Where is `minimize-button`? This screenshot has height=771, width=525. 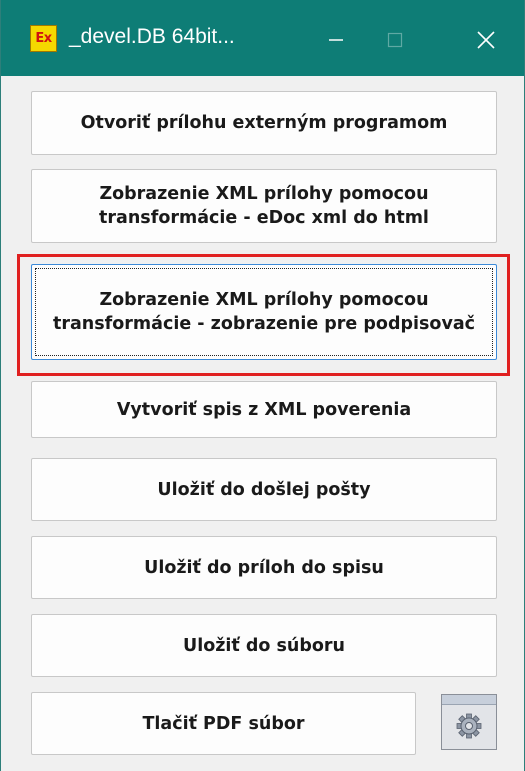
minimize-button is located at coordinates (336, 40).